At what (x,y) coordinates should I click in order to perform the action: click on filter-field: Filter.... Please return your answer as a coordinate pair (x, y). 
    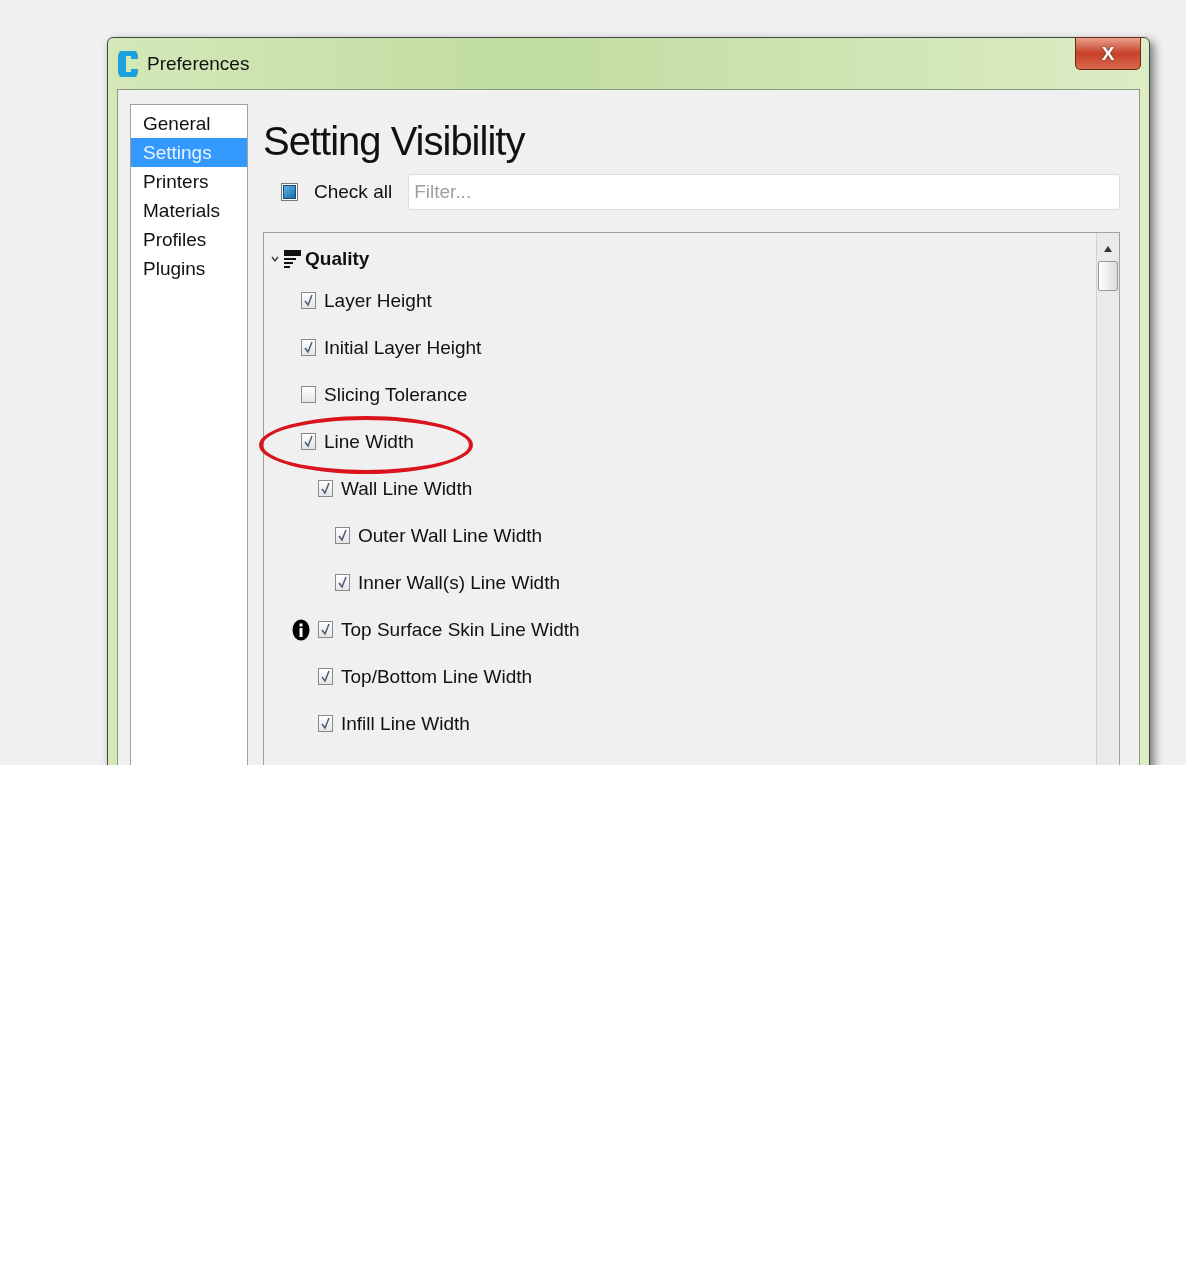
    Looking at the image, I should click on (764, 192).